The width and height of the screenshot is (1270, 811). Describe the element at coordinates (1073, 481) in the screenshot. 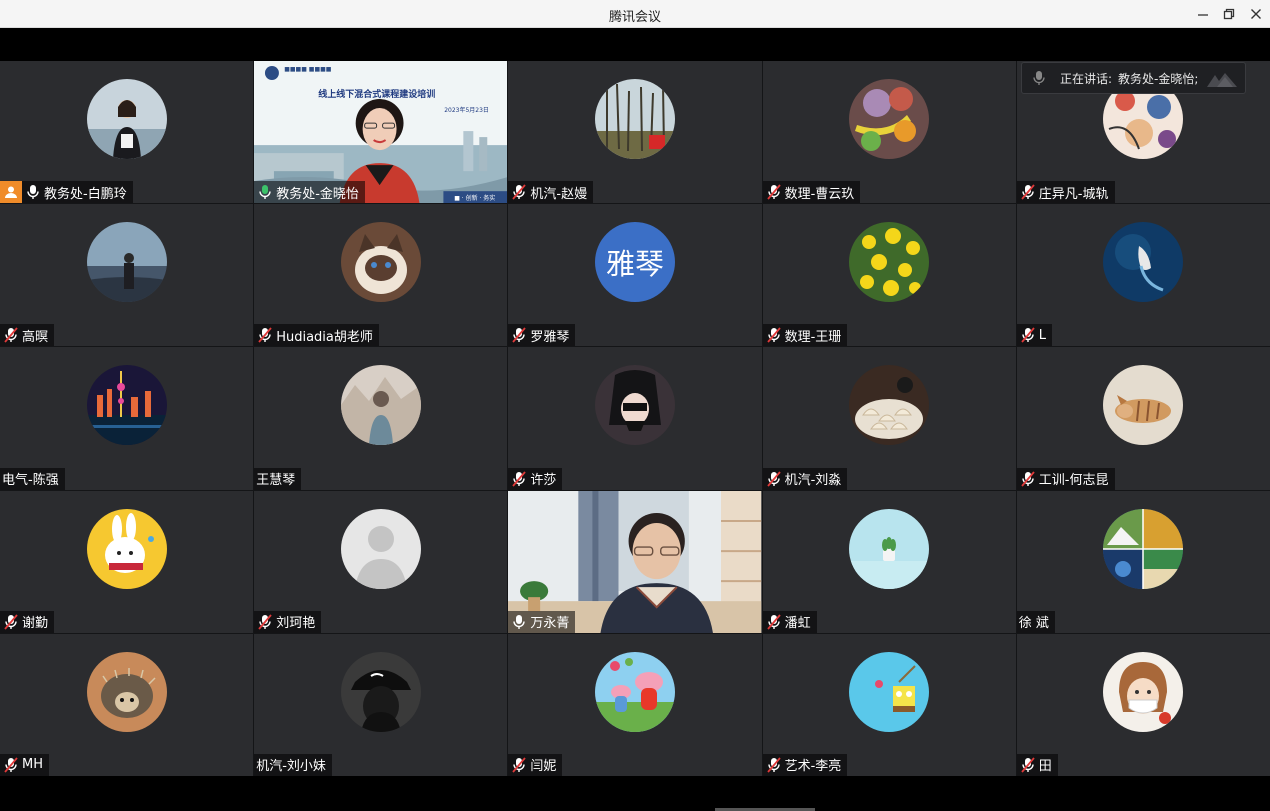

I see `participant-name: 工训-何志昆` at that location.